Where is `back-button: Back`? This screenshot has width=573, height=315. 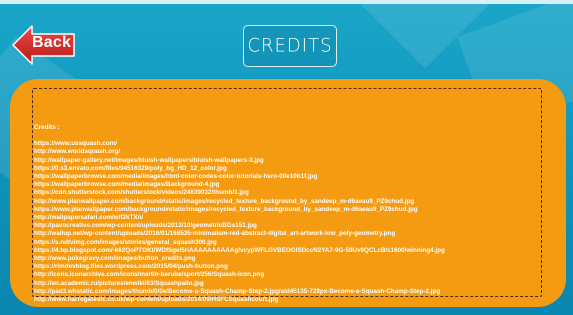 back-button: Back is located at coordinates (44, 45).